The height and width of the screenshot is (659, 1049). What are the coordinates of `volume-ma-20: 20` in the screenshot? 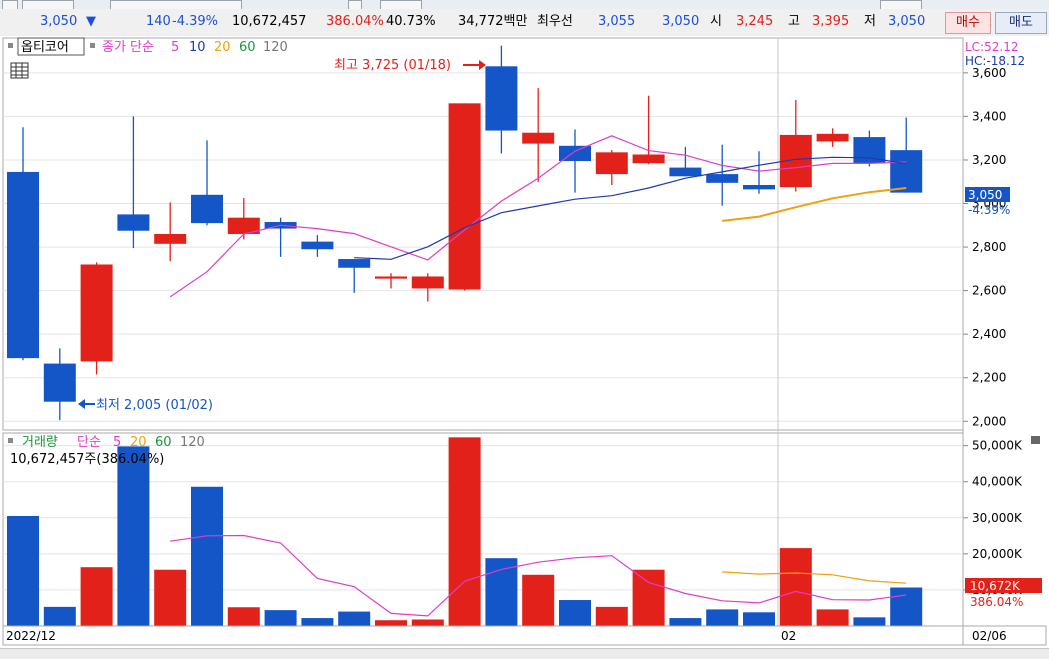 It's located at (138, 442).